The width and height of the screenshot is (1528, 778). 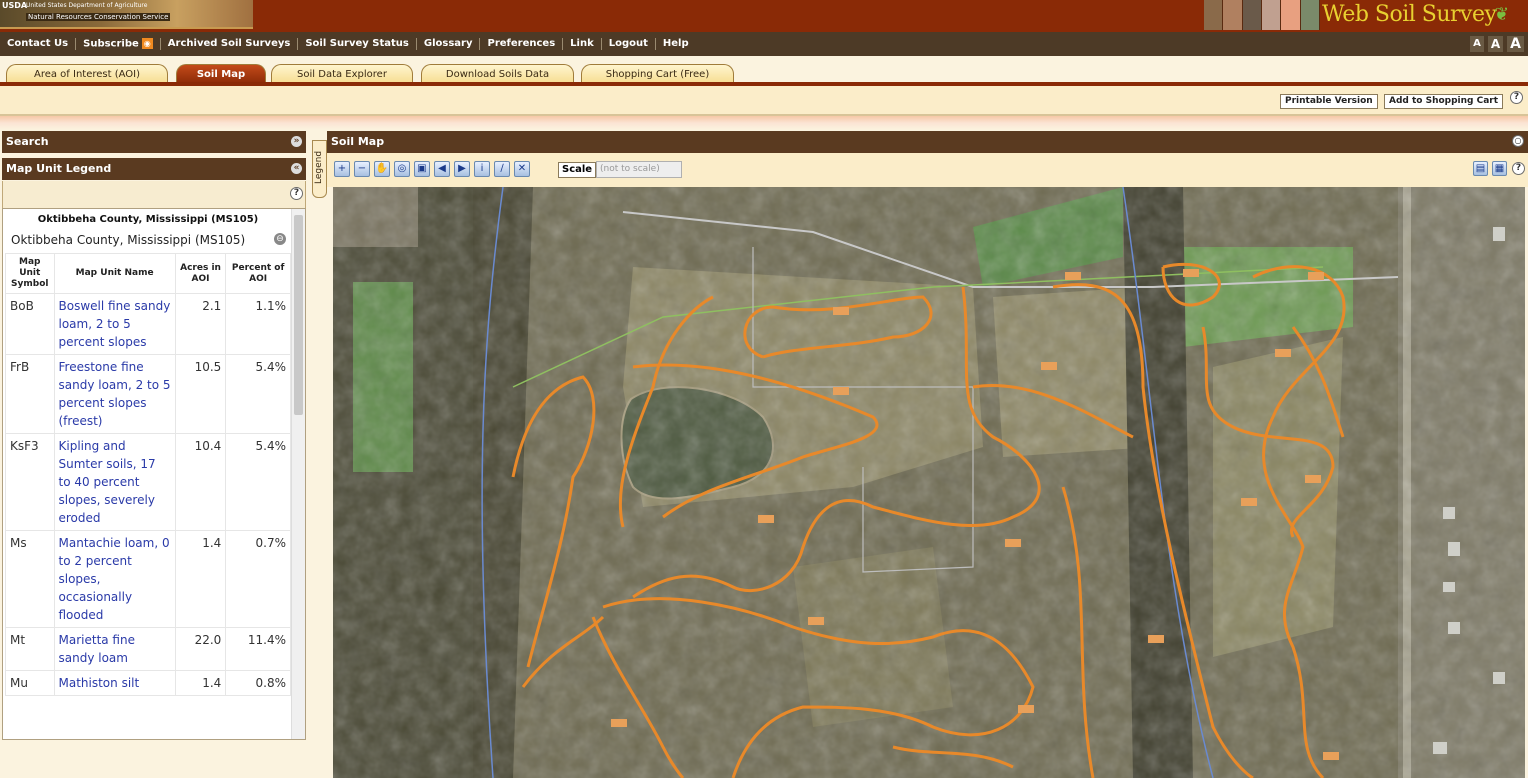 I want to click on tab-area-of-interest: Area of Interest (AOI), so click(x=87, y=74).